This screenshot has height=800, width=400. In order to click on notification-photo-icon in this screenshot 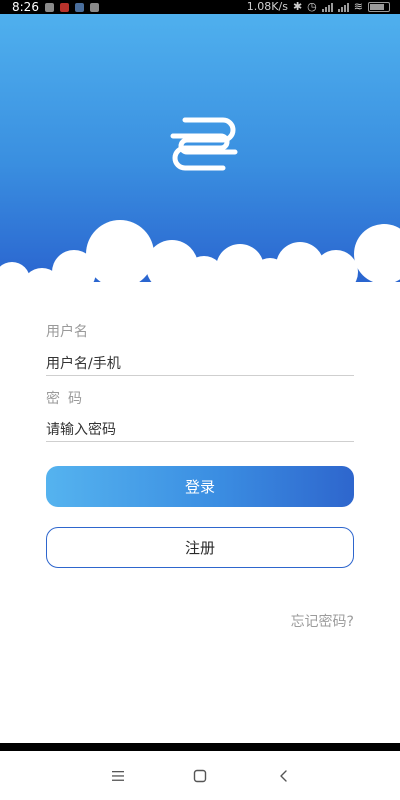, I will do `click(79, 7)`.